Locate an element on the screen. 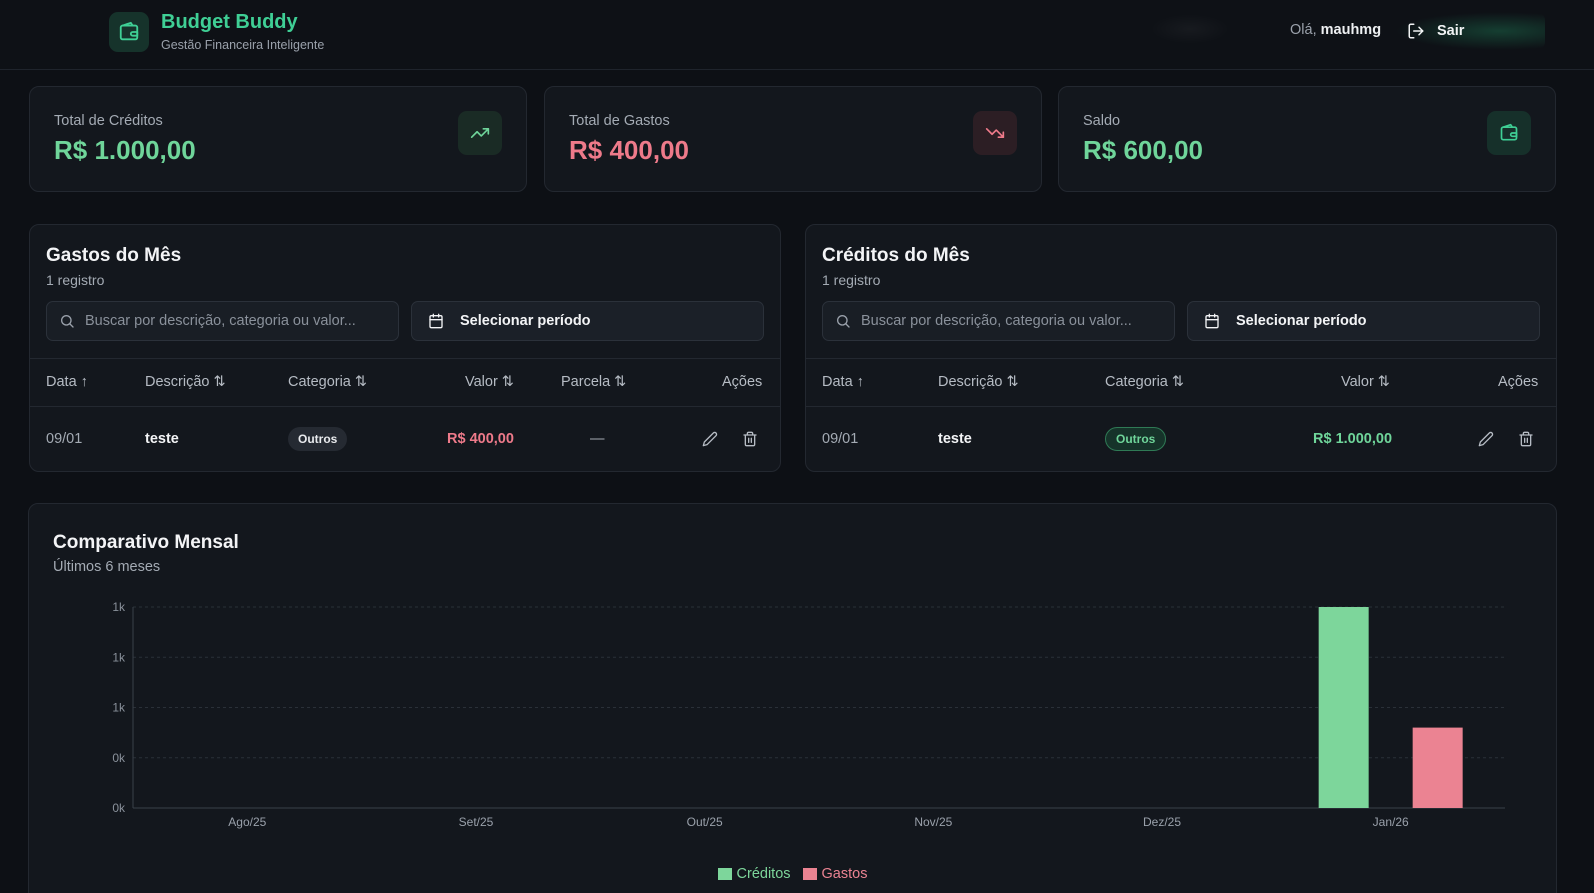  expenses-bar is located at coordinates (1437, 767).